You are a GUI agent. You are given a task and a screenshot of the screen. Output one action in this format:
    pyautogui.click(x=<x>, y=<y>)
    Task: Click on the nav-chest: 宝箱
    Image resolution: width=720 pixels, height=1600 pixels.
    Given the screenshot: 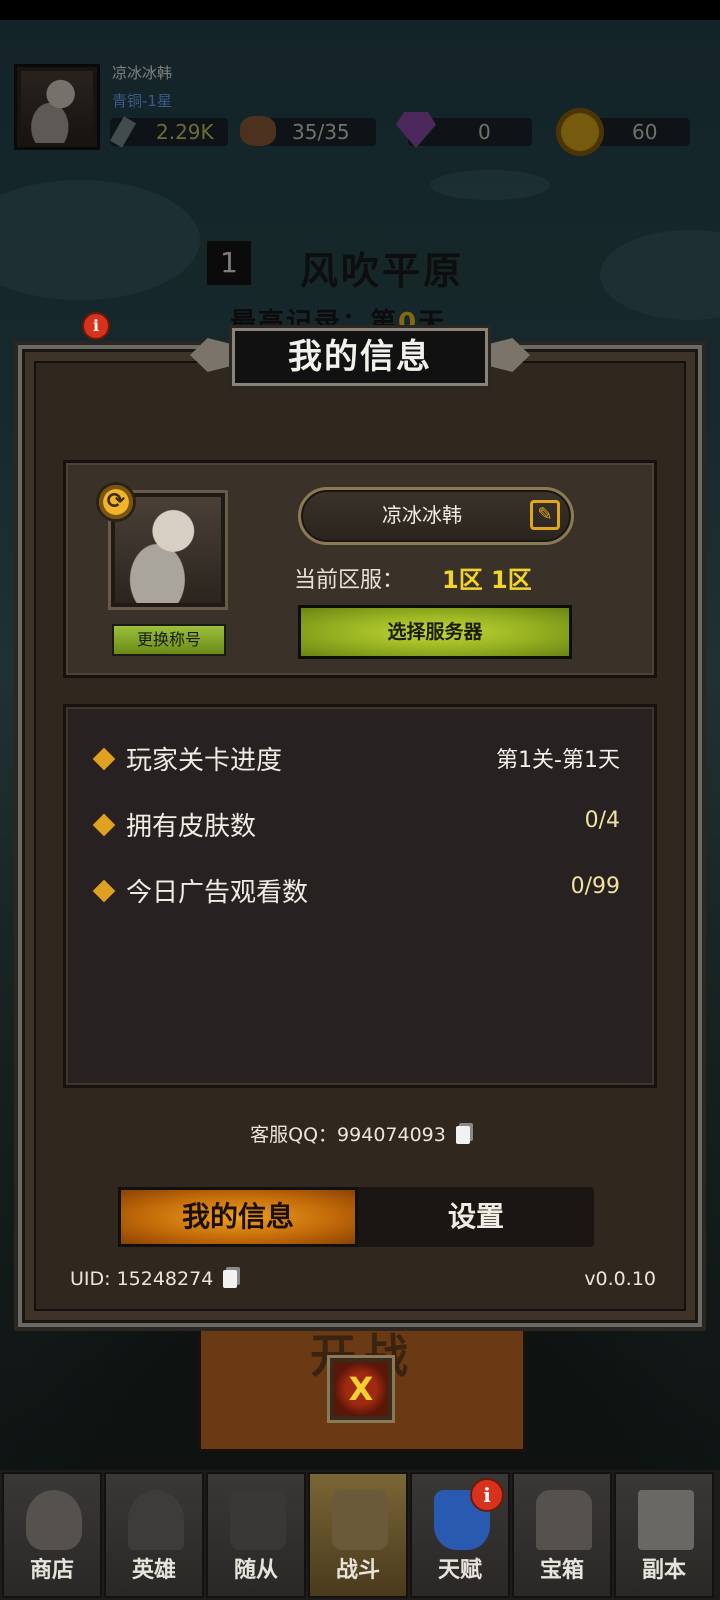 What is the action you would take?
    pyautogui.click(x=562, y=1535)
    